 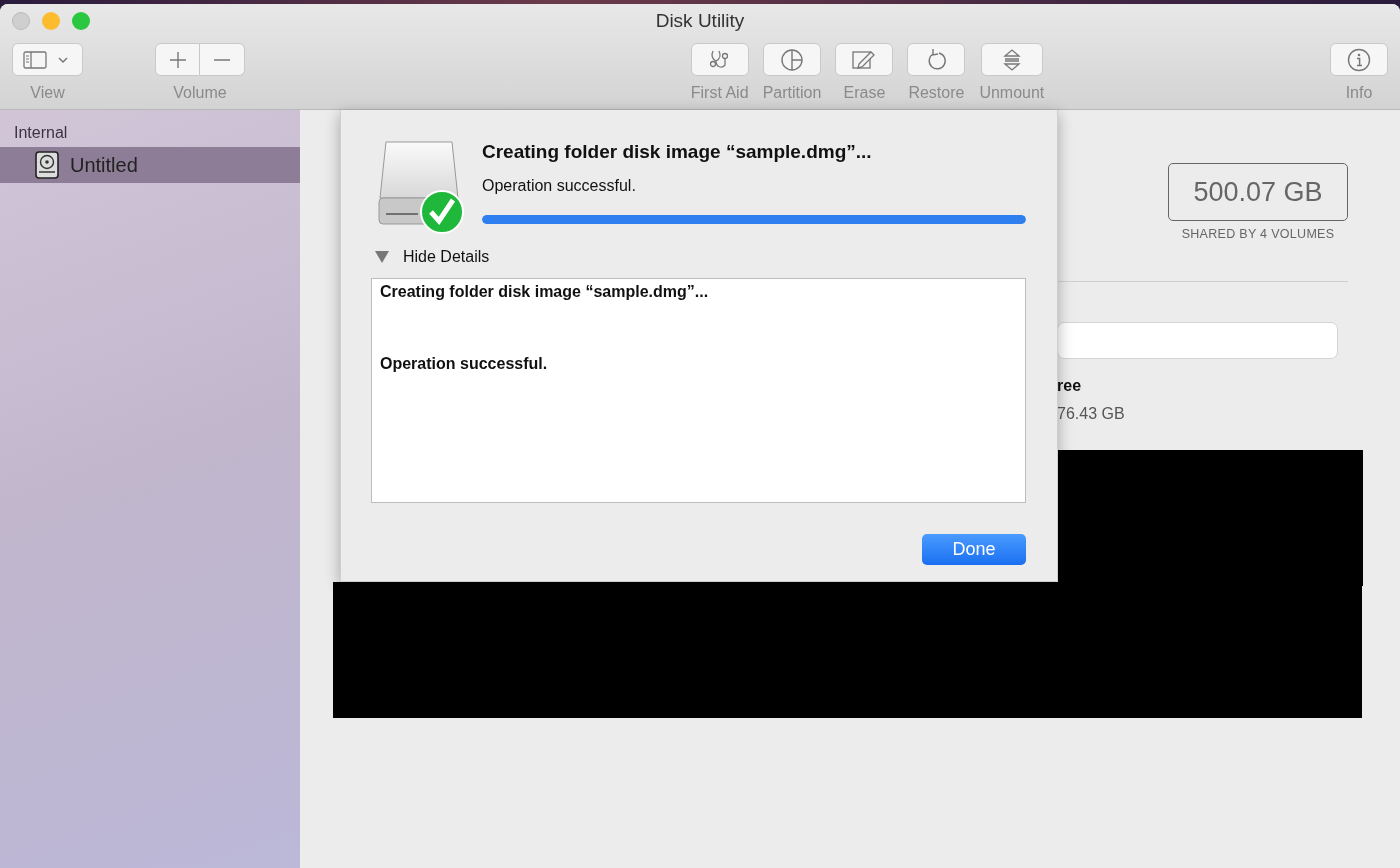 What do you see at coordinates (150, 165) in the screenshot?
I see `sidebar-item: Untitled` at bounding box center [150, 165].